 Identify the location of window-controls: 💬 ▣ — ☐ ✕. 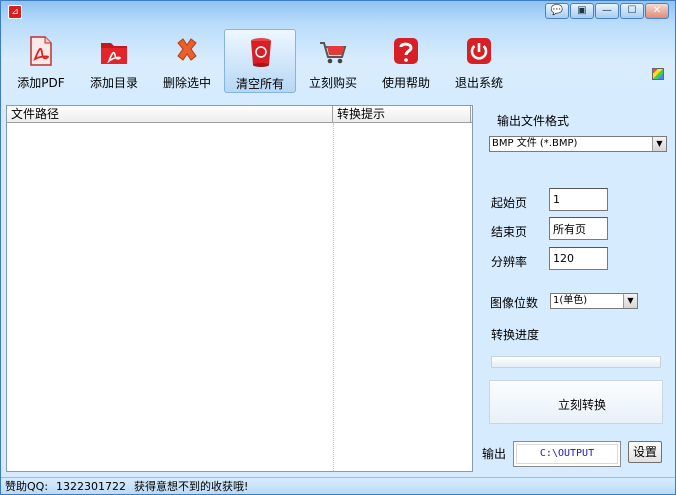
(607, 11).